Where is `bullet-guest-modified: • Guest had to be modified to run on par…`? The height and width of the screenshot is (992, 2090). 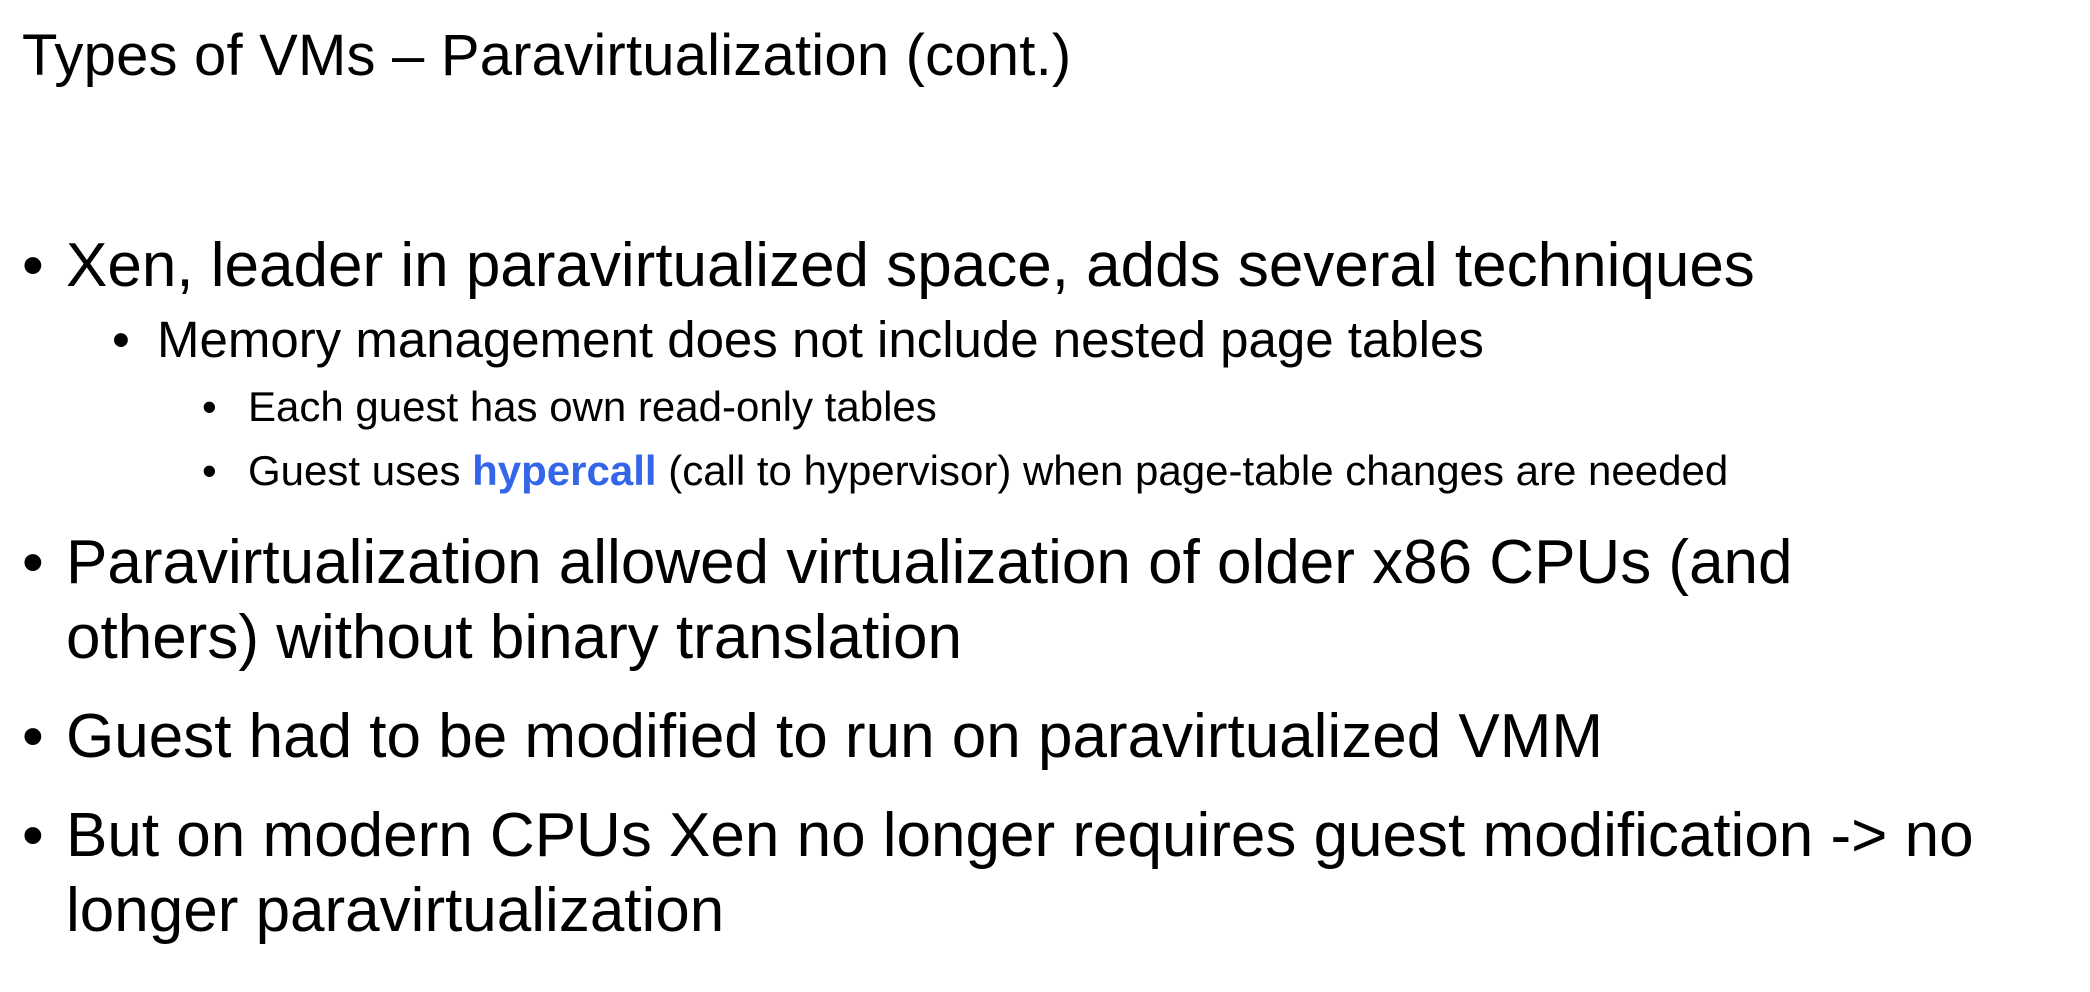 bullet-guest-modified: • Guest had to be modified to run on par… is located at coordinates (1045, 736).